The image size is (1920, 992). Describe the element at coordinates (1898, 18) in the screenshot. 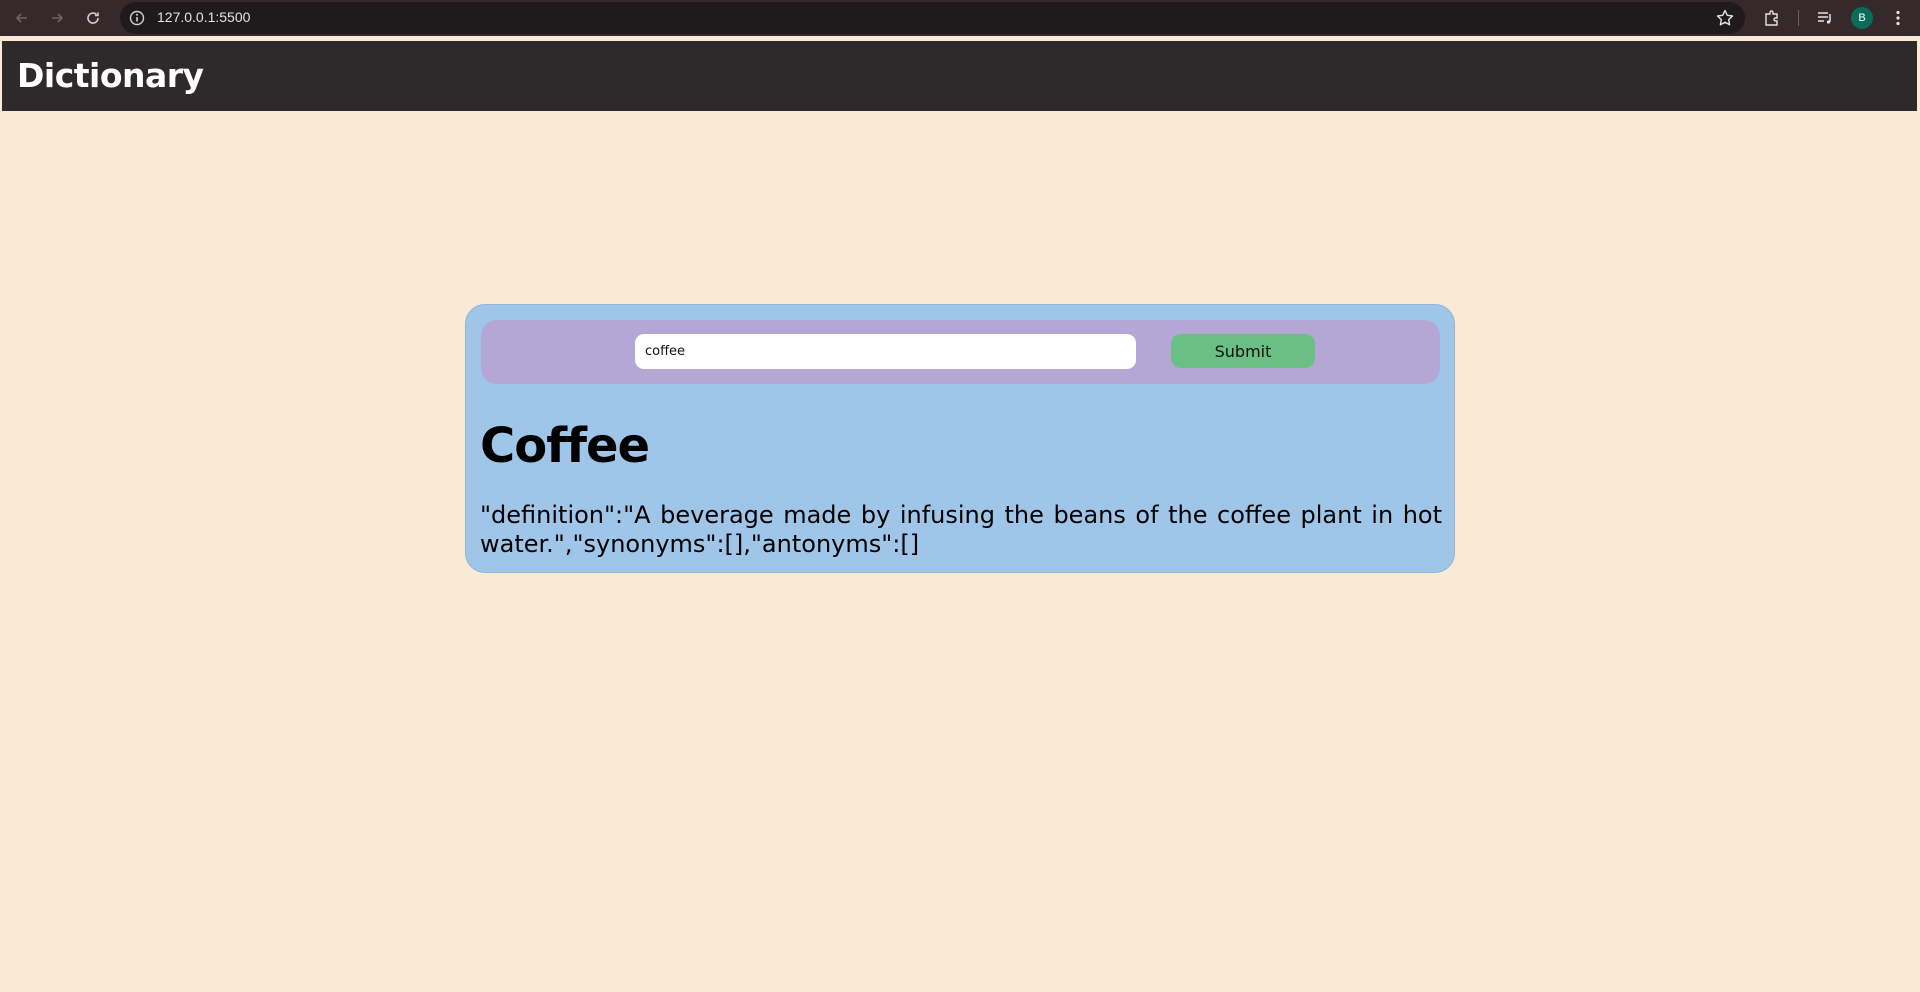

I see `menu-kebab-icon` at that location.